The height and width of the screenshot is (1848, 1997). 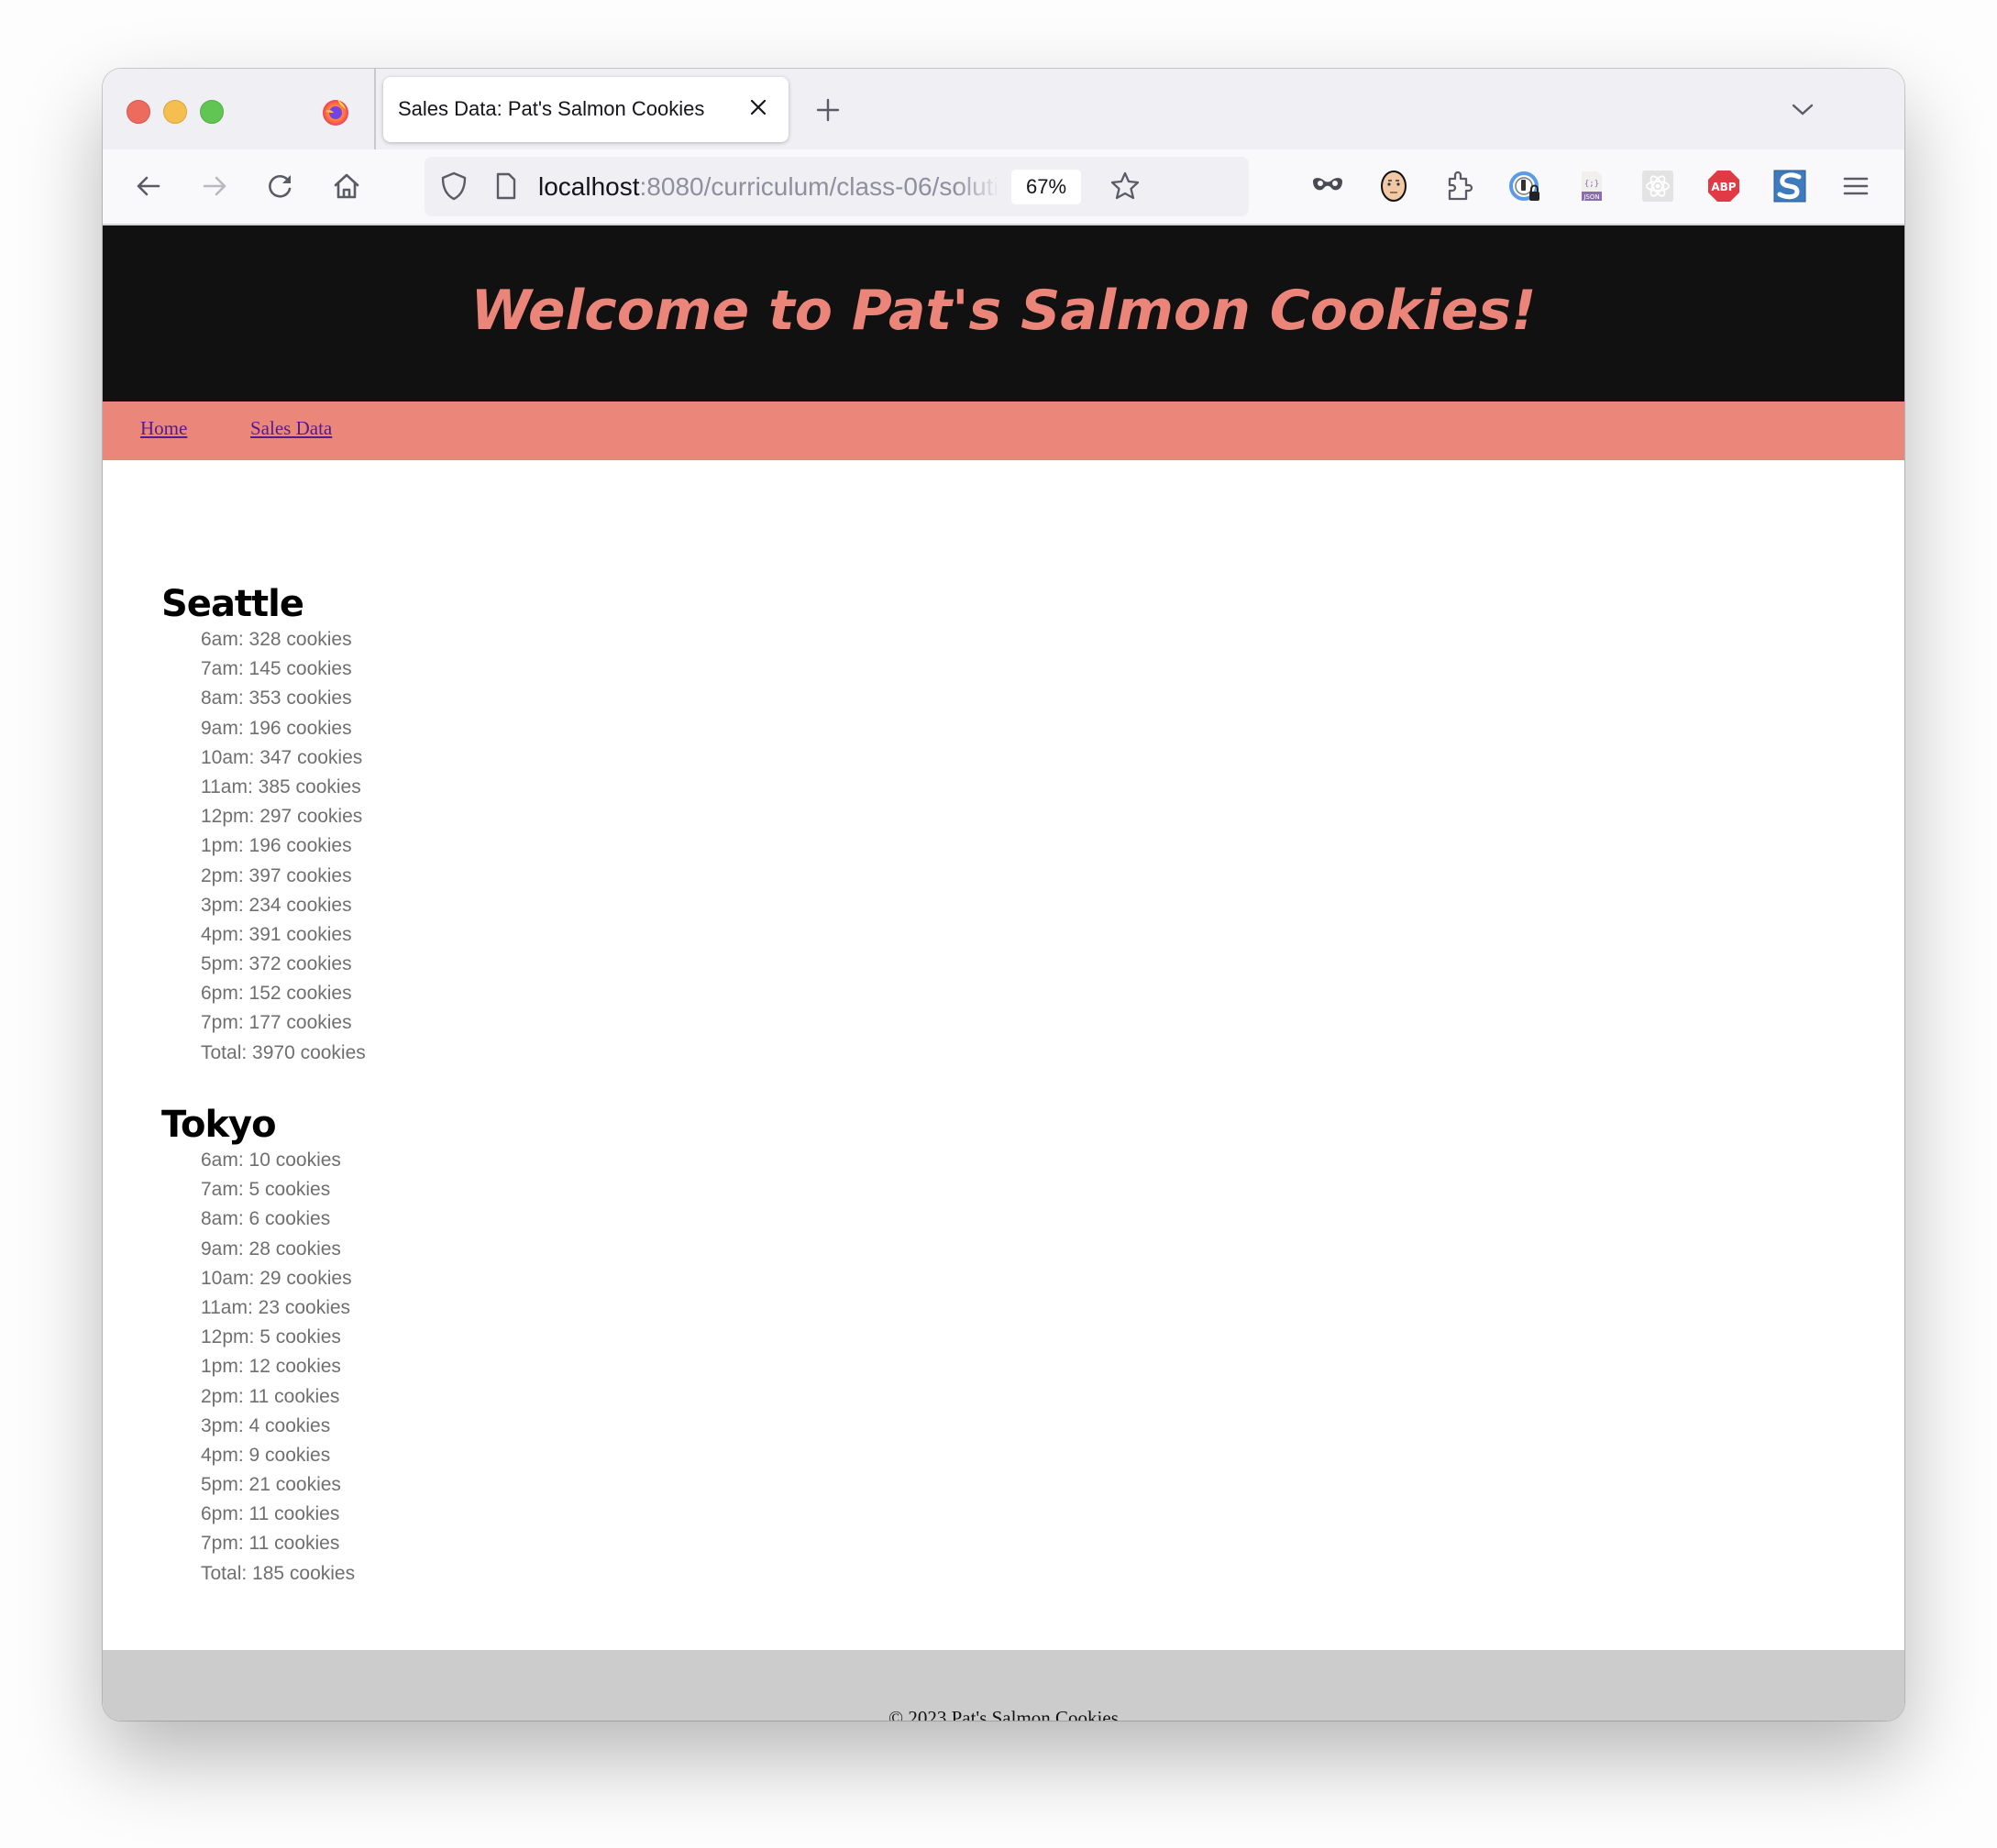 What do you see at coordinates (276, 699) in the screenshot?
I see `list-item: 8am: 353 cookies` at bounding box center [276, 699].